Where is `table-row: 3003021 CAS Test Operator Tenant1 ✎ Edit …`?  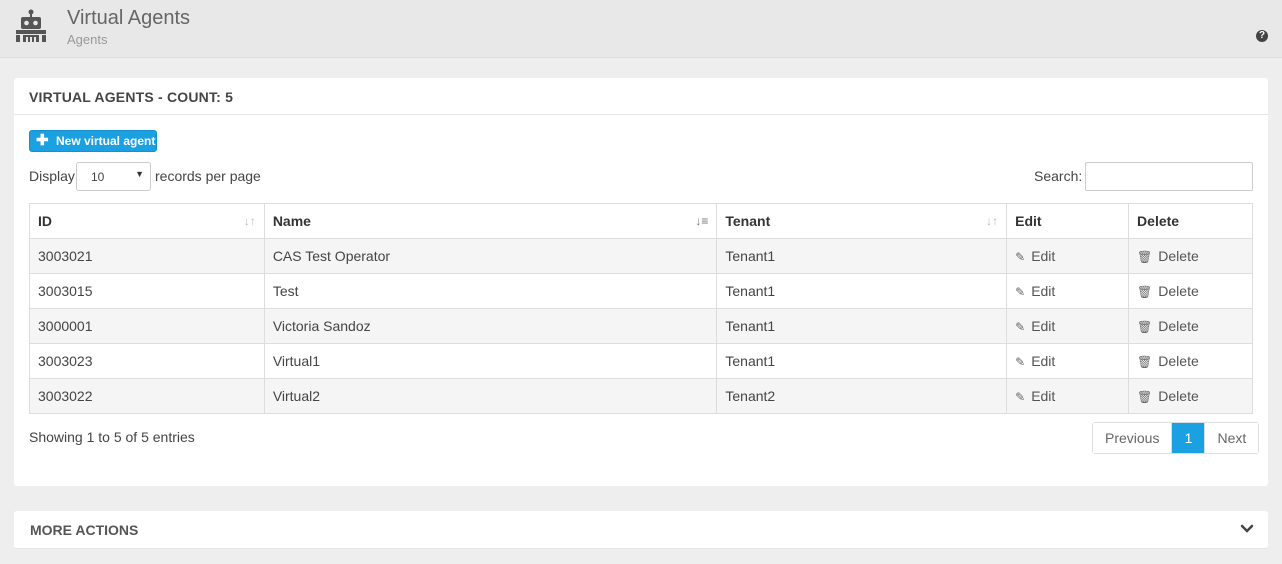 table-row: 3003021 CAS Test Operator Tenant1 ✎ Edit … is located at coordinates (641, 256).